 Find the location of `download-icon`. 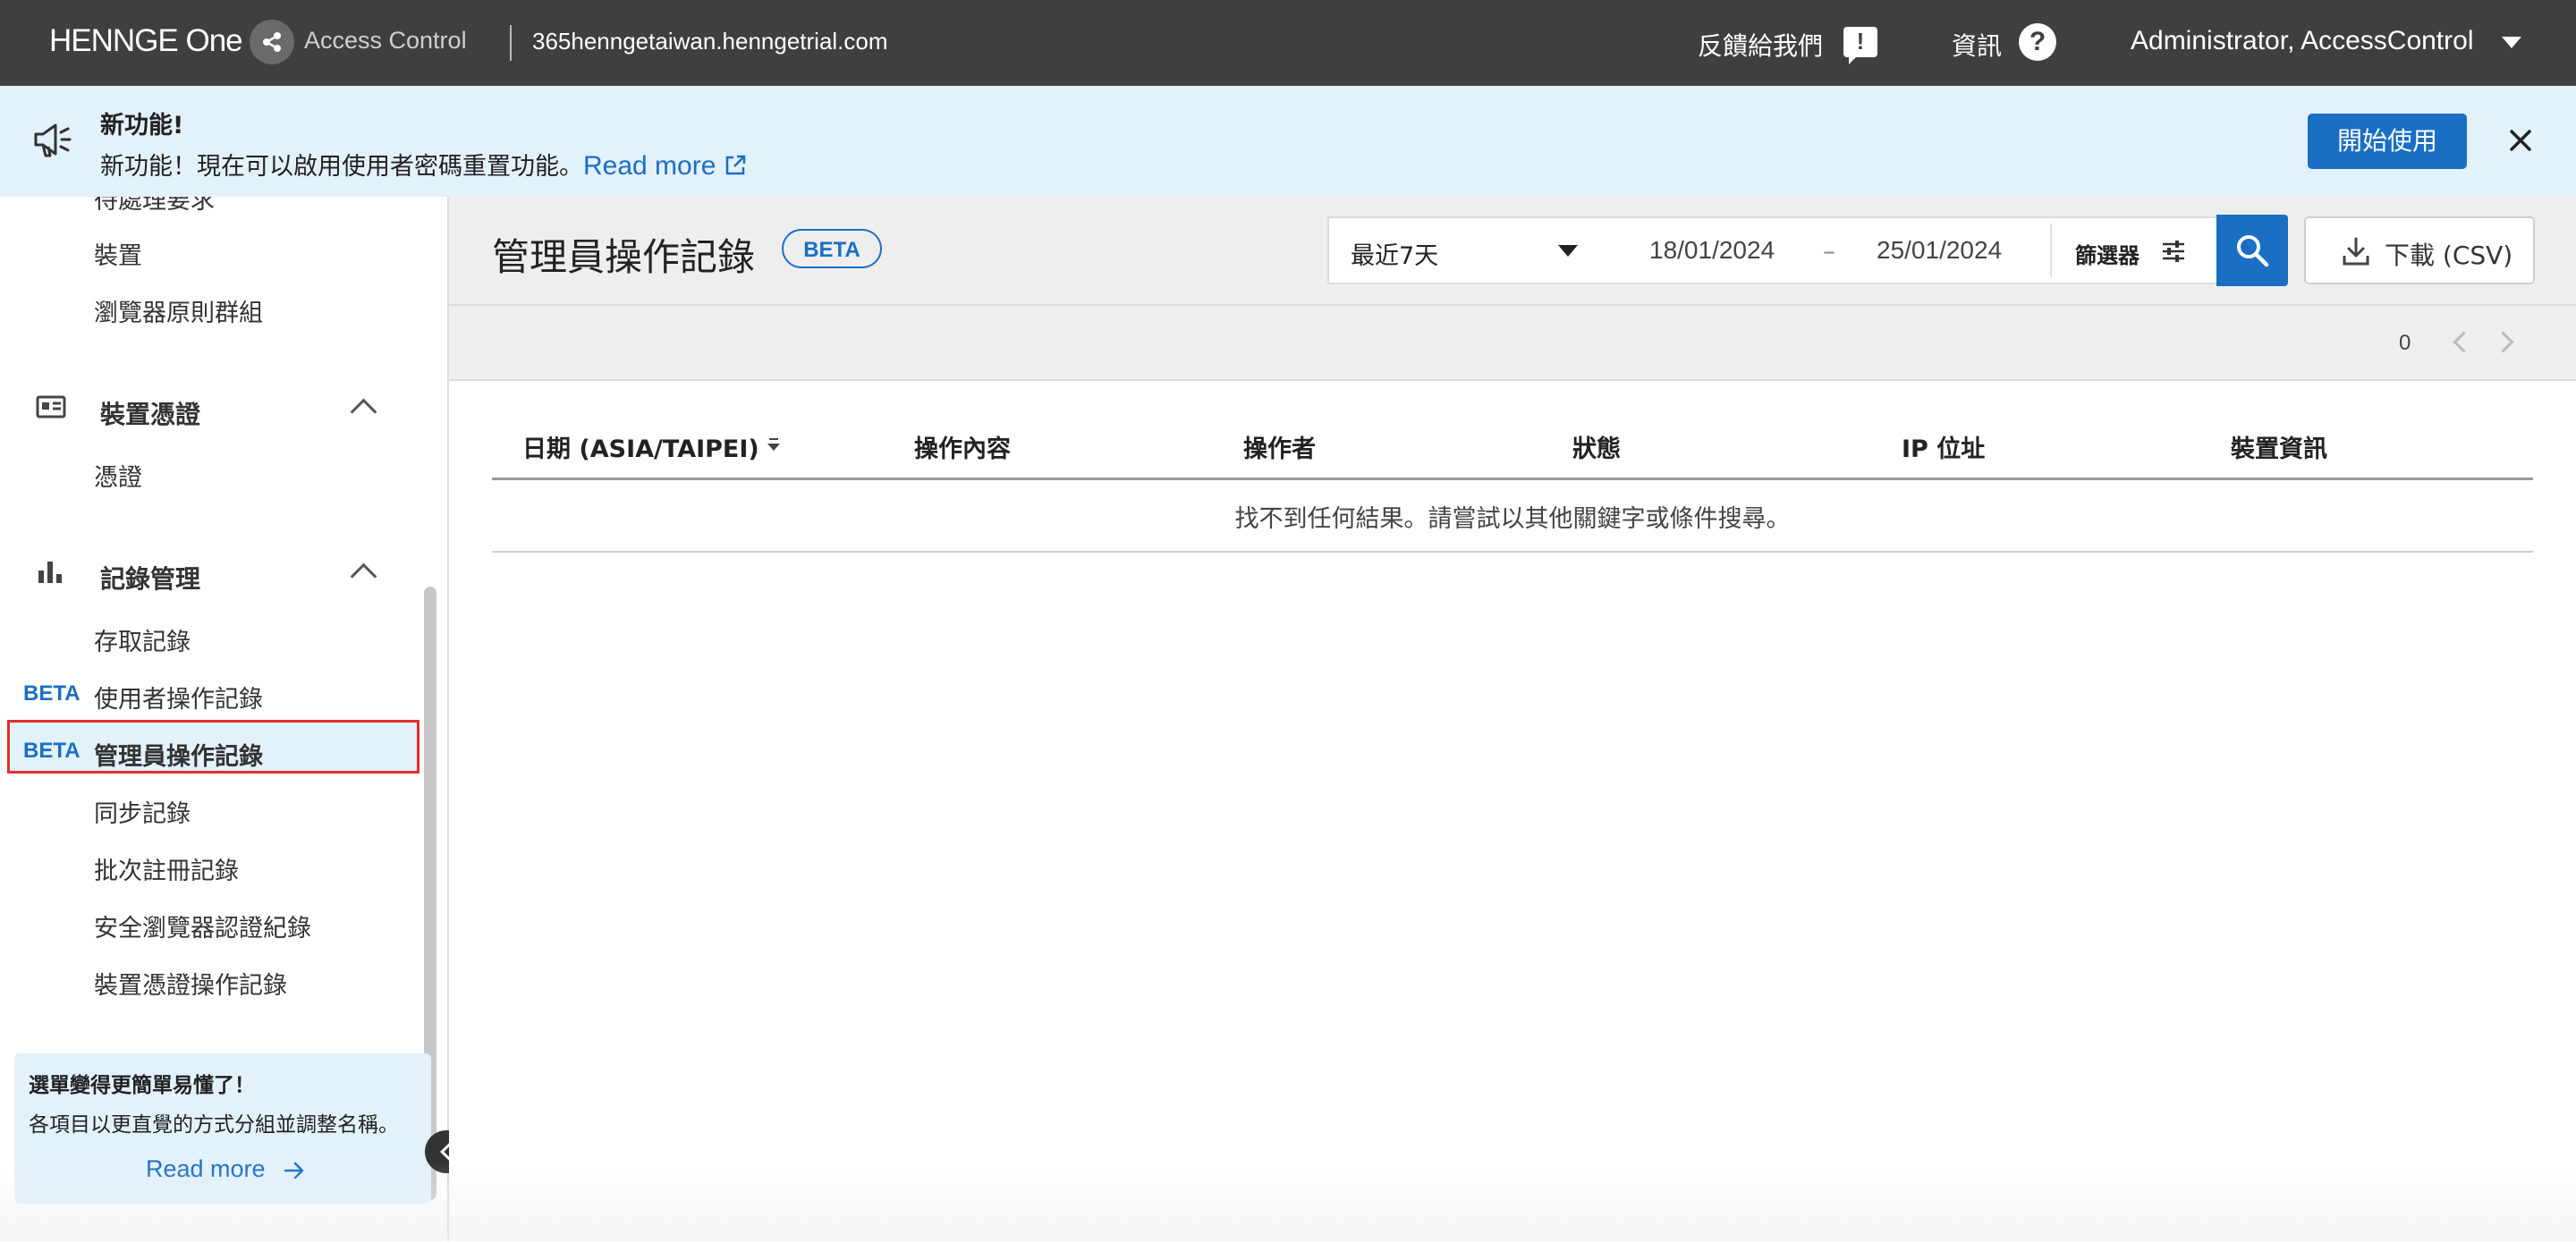

download-icon is located at coordinates (2356, 253).